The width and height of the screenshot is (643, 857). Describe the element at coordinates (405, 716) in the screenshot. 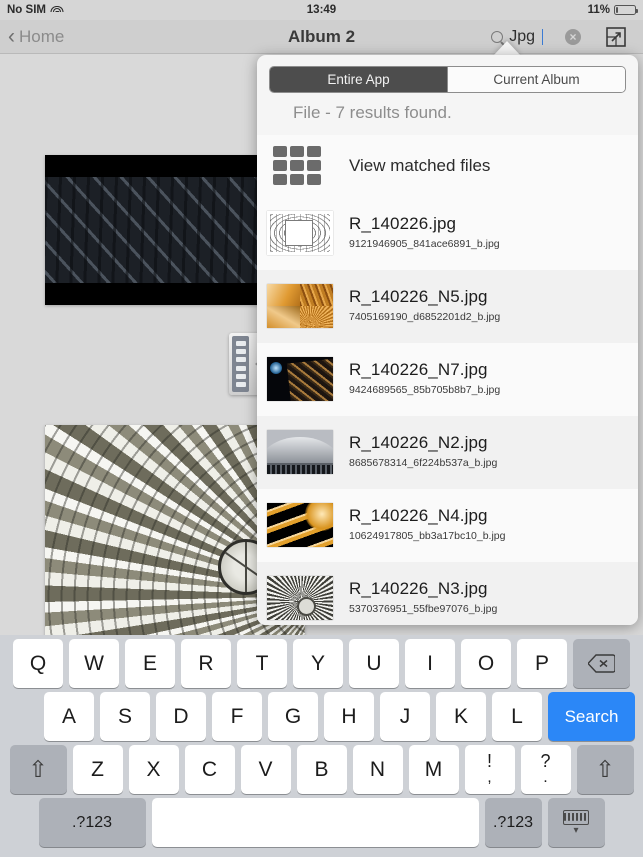

I see `key-j: J` at that location.